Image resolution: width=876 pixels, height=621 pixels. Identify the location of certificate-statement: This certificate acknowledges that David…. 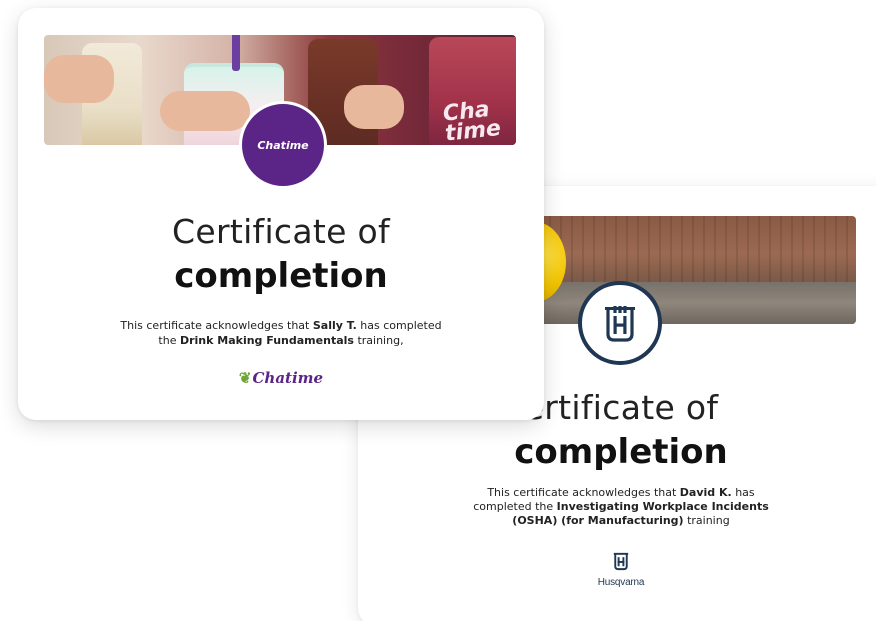
(621, 507).